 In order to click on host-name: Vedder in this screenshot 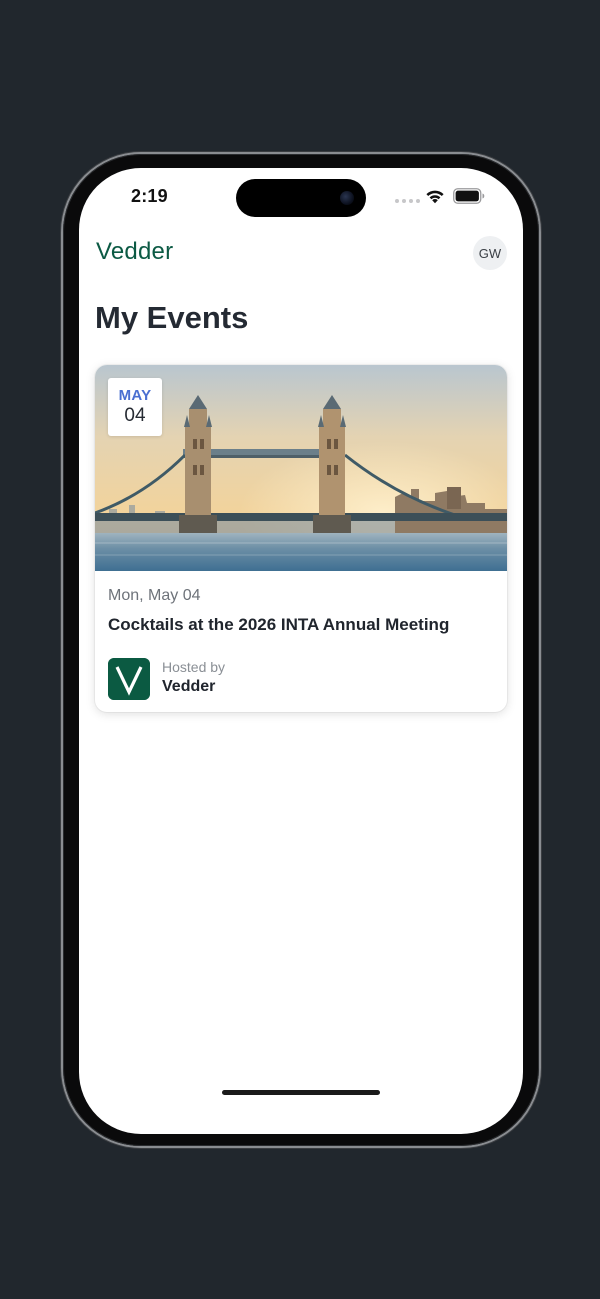, I will do `click(189, 686)`.